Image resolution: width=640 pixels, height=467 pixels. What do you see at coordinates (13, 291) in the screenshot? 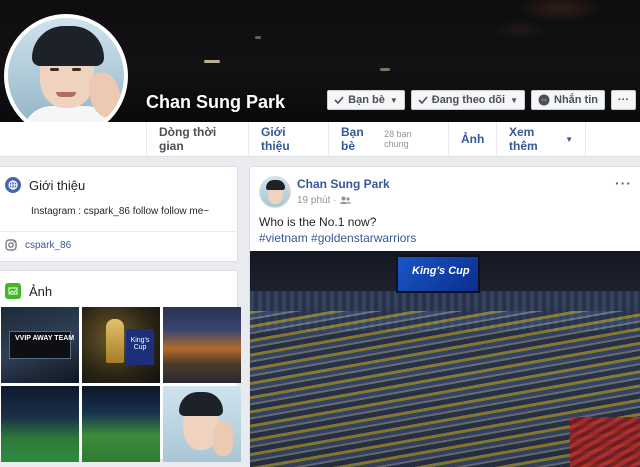
I see `photos-icon` at bounding box center [13, 291].